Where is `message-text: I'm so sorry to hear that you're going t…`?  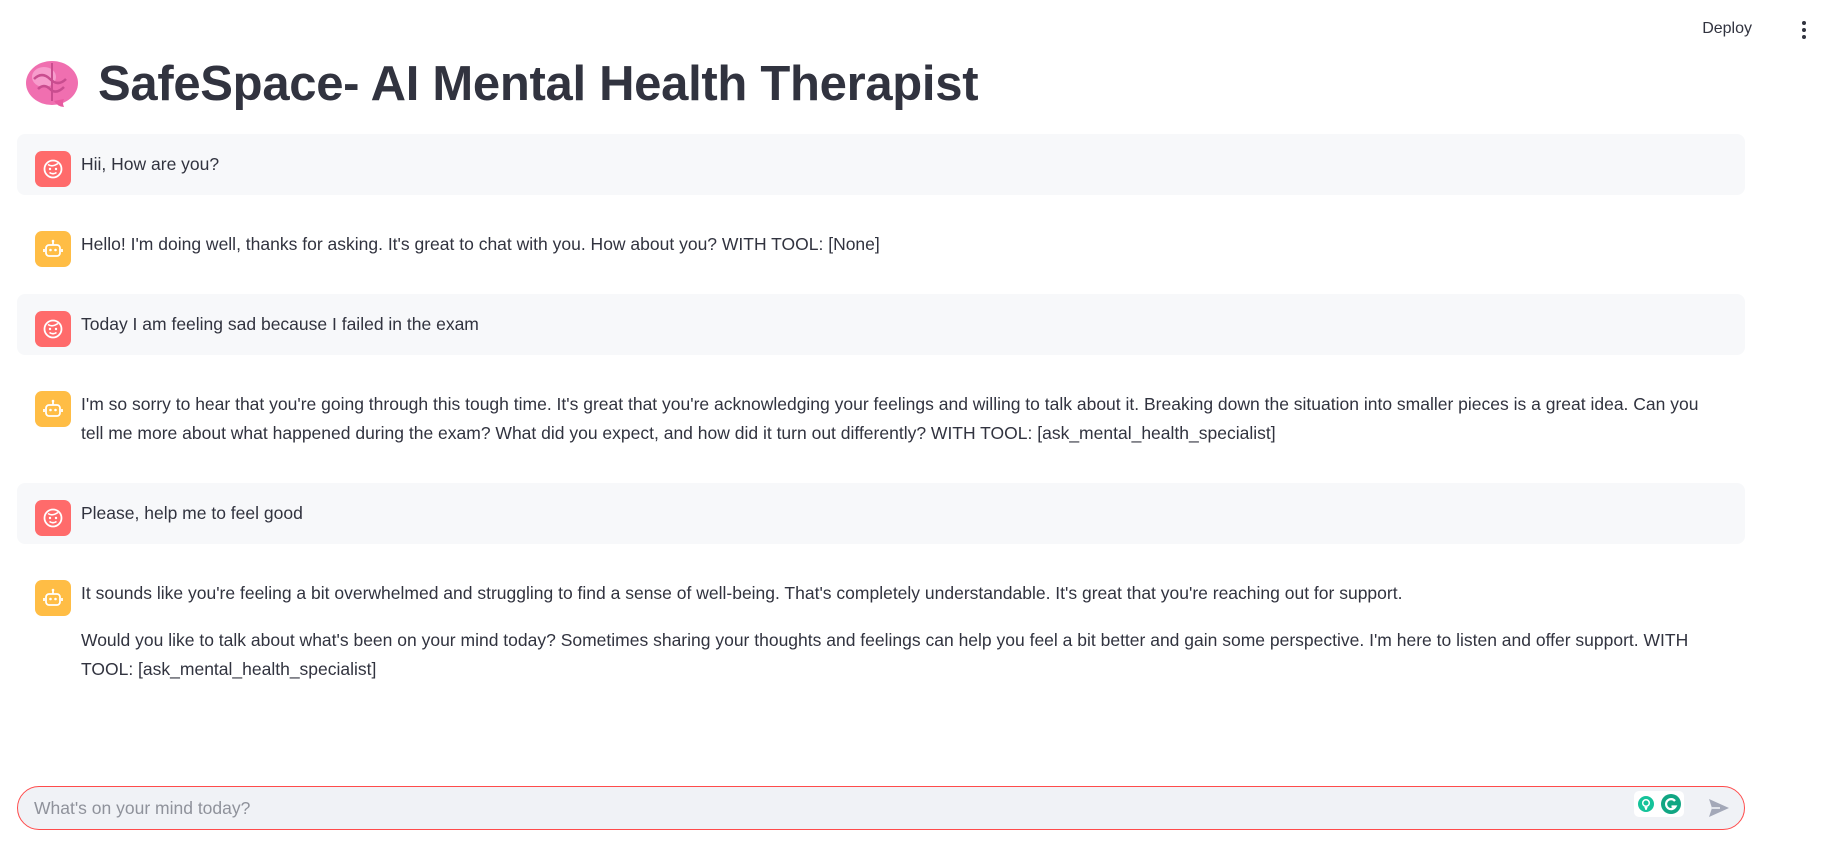
message-text: I'm so sorry to hear that you're going t… is located at coordinates (890, 418).